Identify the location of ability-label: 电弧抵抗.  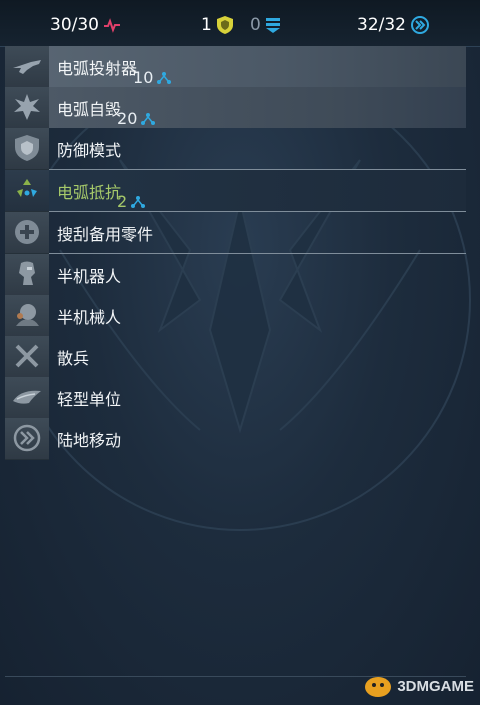
(89, 192).